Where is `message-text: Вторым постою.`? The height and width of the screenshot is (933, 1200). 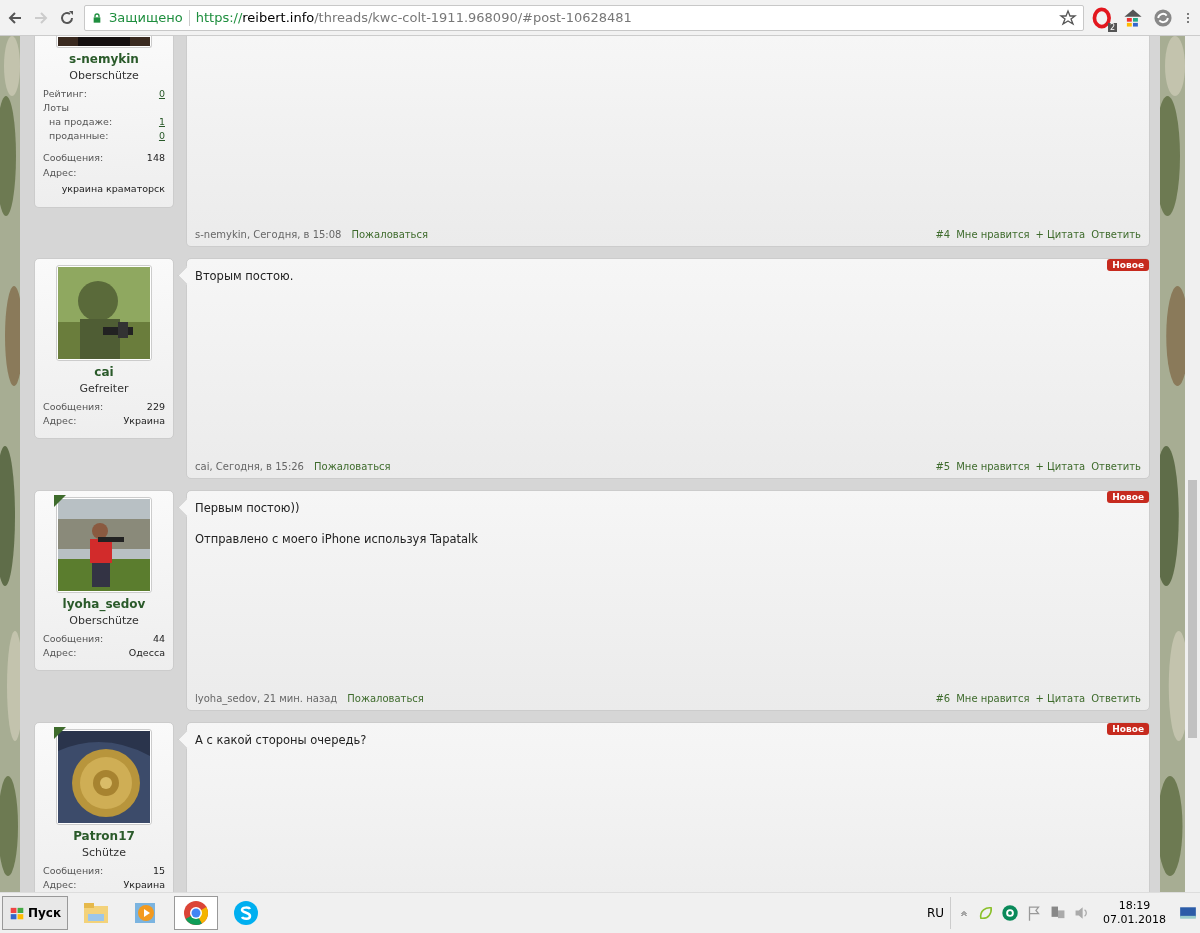 message-text: Вторым постою. is located at coordinates (245, 276).